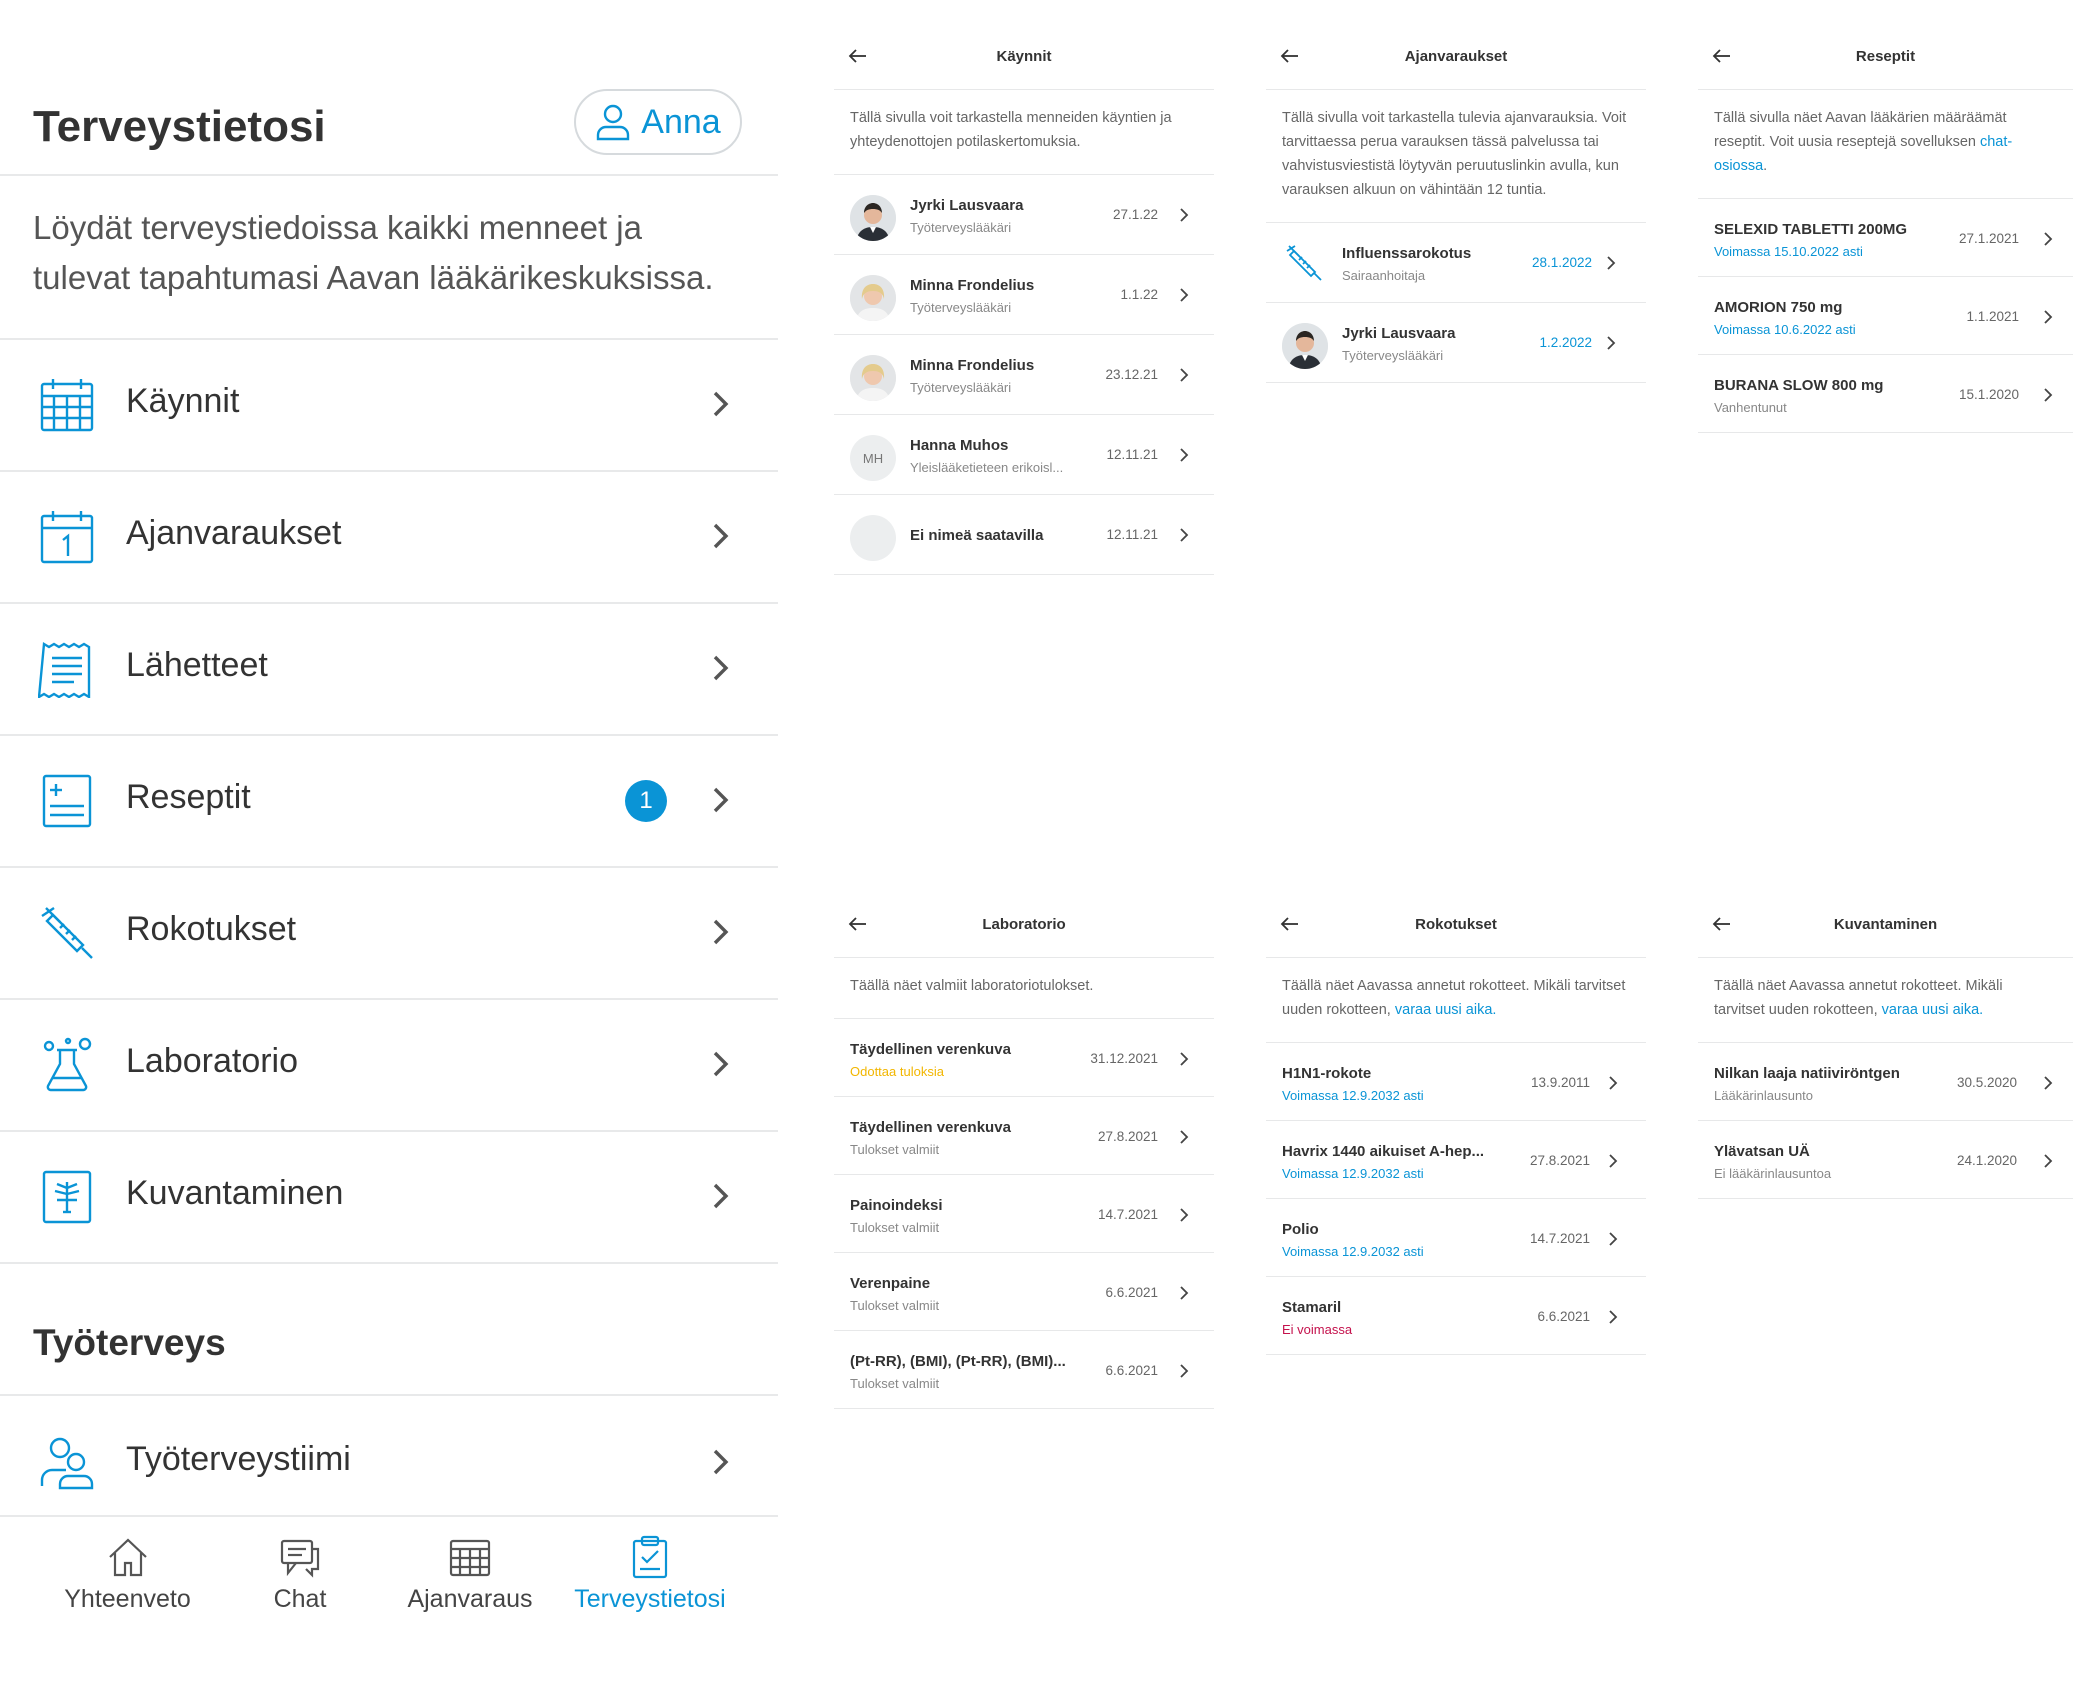 The image size is (2073, 1681). I want to click on menu-item-kuvantaminen: Kuvantaminen, so click(389, 1196).